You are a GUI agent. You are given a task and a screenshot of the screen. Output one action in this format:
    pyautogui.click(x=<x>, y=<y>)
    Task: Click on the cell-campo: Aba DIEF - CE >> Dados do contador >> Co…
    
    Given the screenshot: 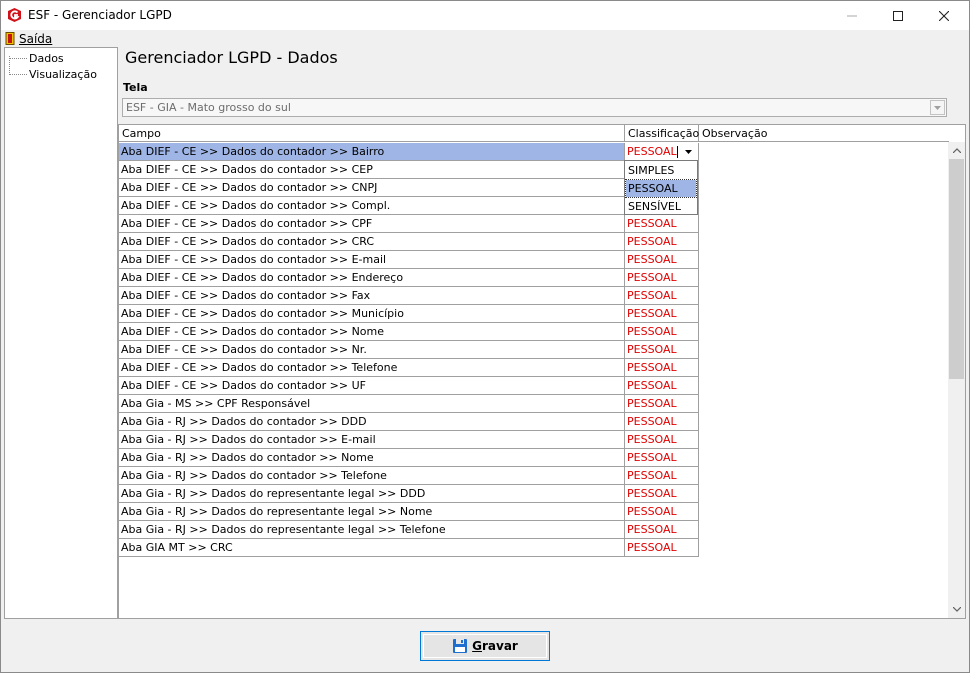 What is the action you would take?
    pyautogui.click(x=372, y=206)
    